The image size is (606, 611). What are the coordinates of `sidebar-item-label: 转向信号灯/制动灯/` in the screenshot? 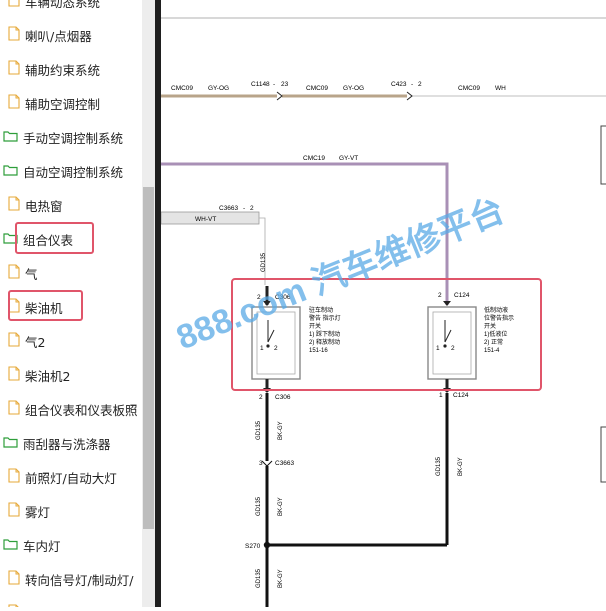 It's located at (79, 580).